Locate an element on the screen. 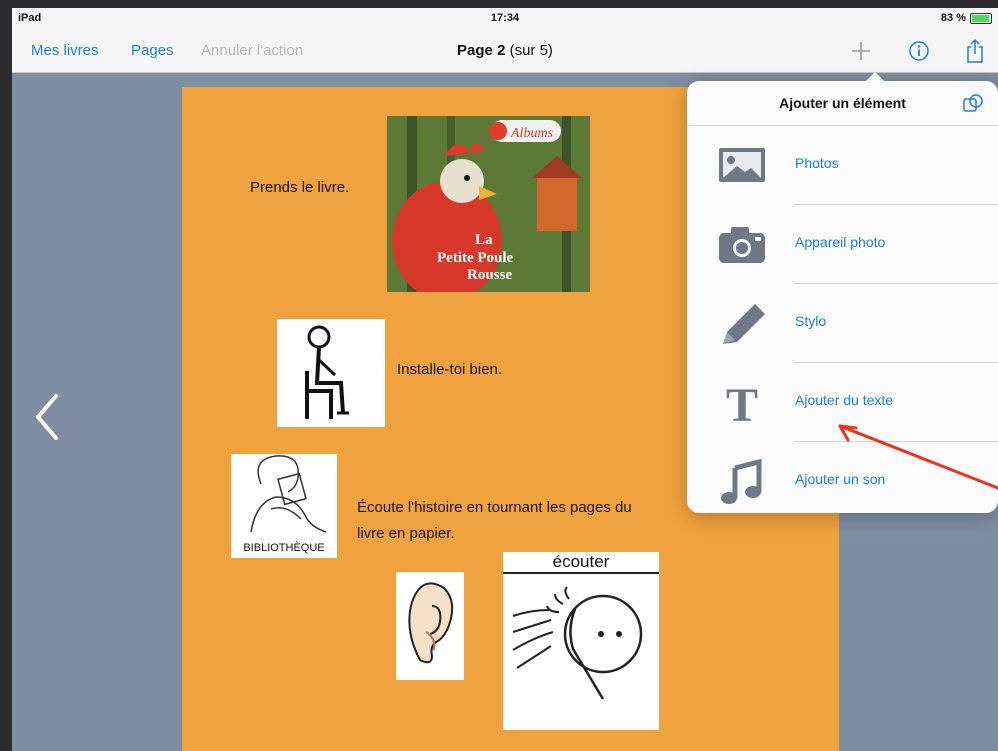 The height and width of the screenshot is (751, 998). plus-icon is located at coordinates (861, 51).